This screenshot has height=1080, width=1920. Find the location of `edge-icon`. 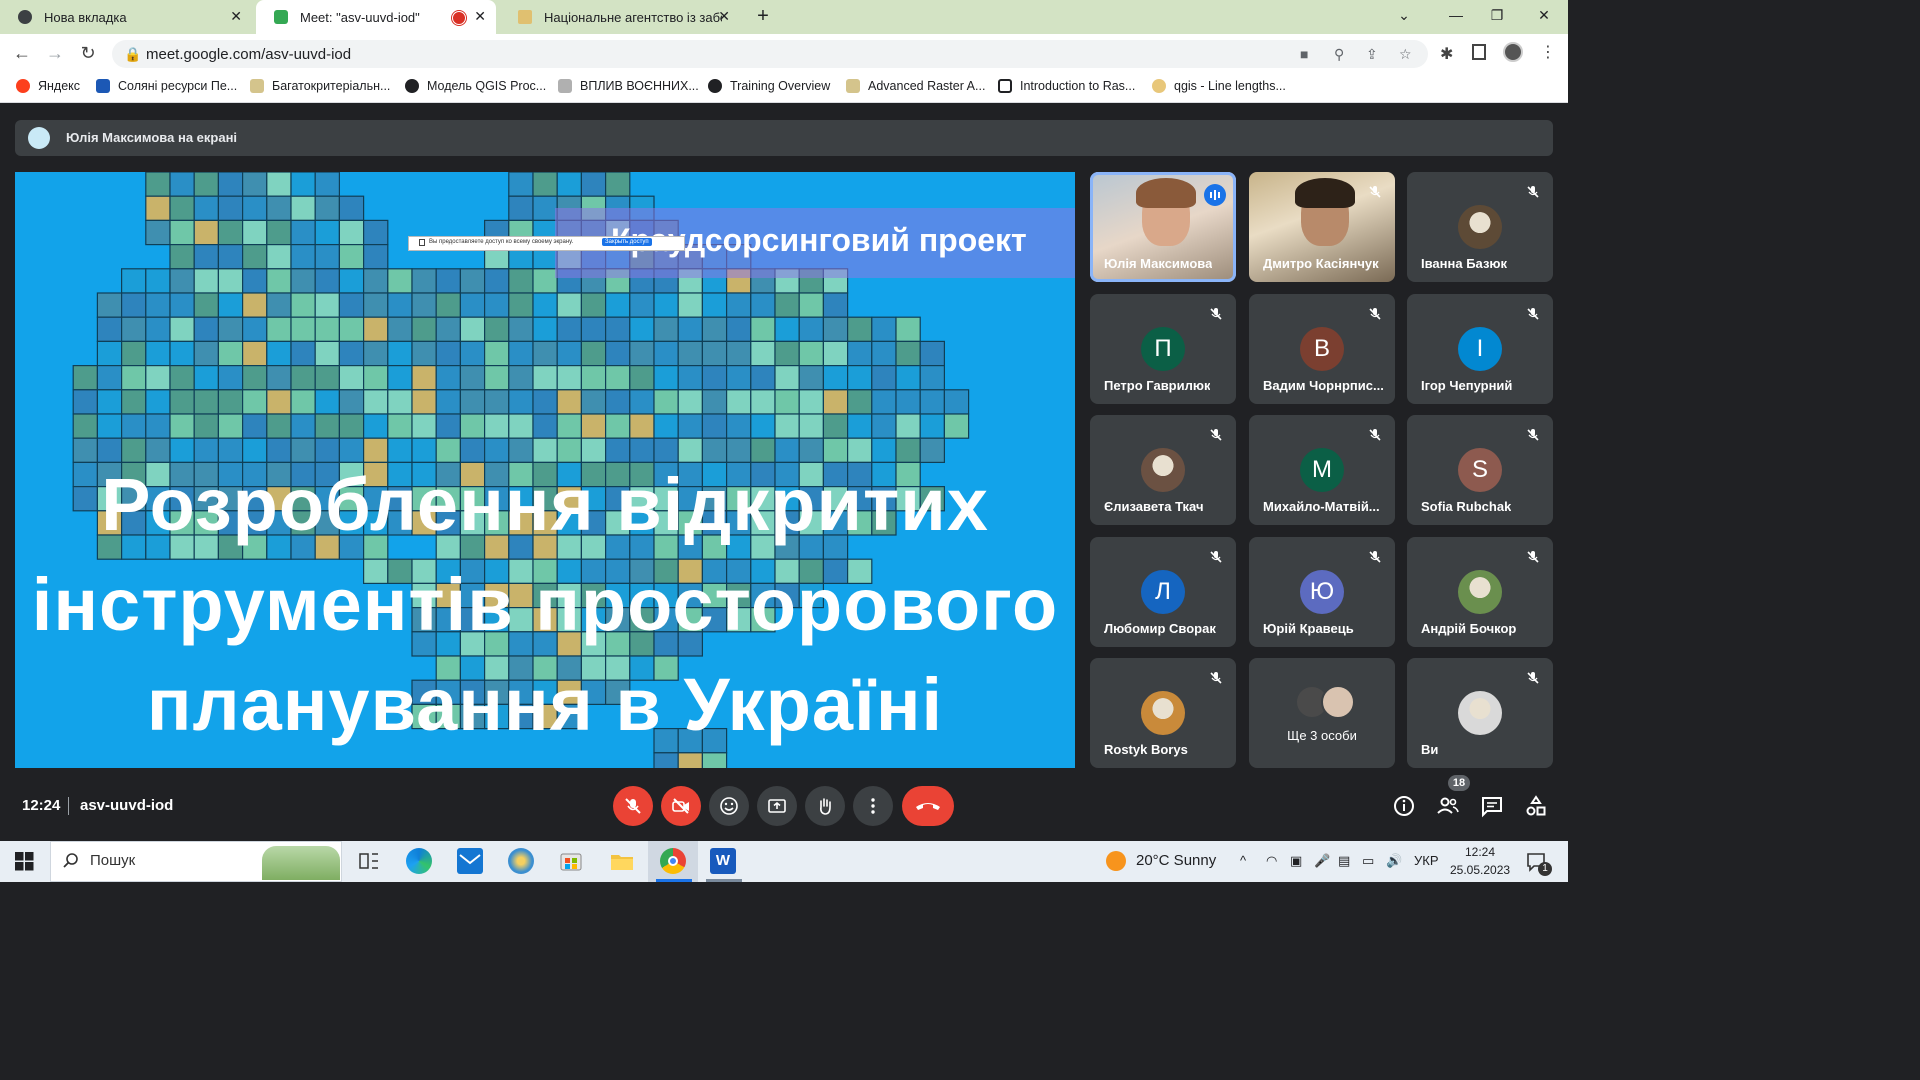

edge-icon is located at coordinates (419, 861).